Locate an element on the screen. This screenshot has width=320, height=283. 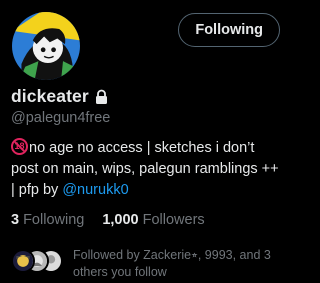
display-name: dickeater is located at coordinates (50, 96).